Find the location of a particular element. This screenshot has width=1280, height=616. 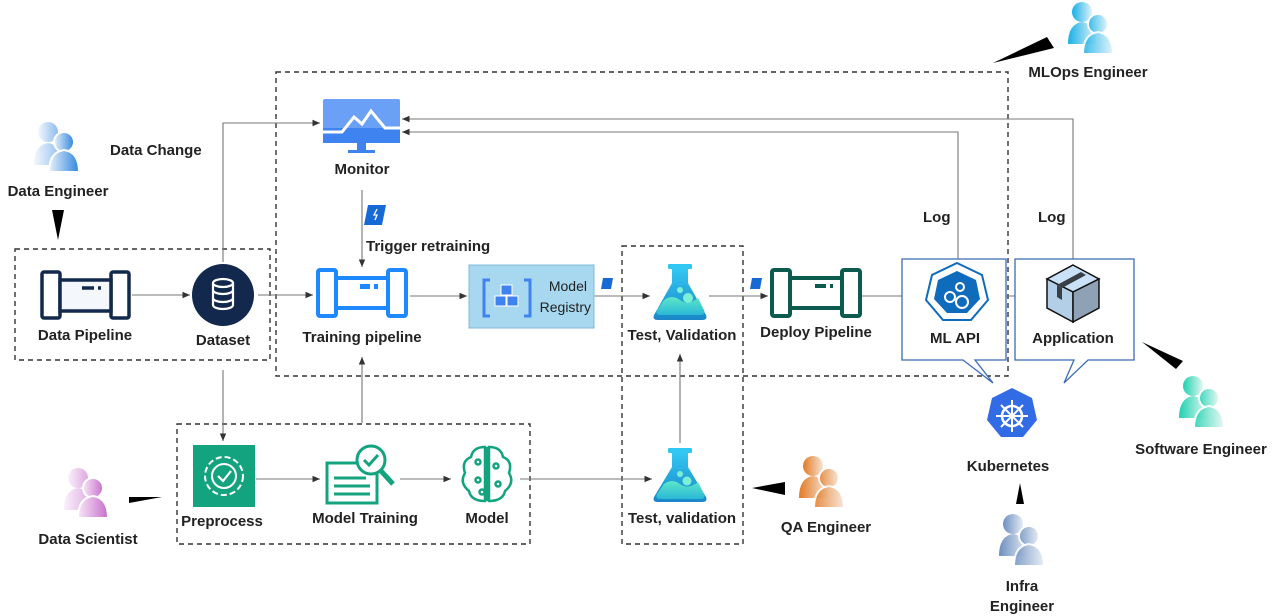

qa-engineer-label: QA Engineer is located at coordinates (826, 527).